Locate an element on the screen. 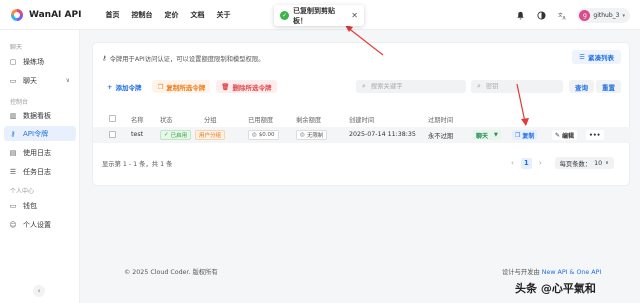  sidebar-item-playground: ▢ 操练场 is located at coordinates (40, 61).